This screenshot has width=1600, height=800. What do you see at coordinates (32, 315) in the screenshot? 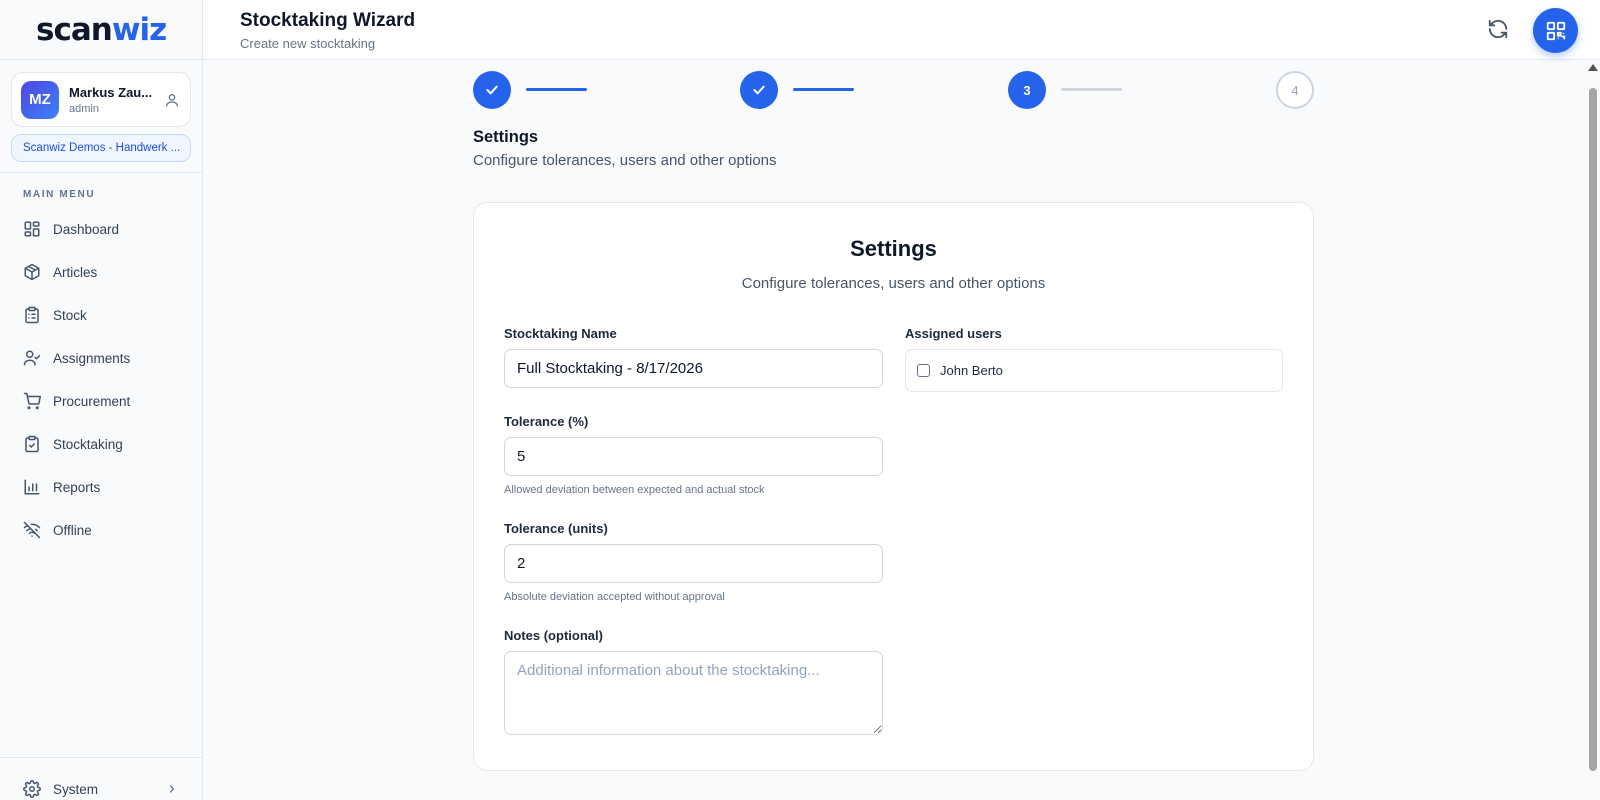
I see `clipboard-list-icon` at bounding box center [32, 315].